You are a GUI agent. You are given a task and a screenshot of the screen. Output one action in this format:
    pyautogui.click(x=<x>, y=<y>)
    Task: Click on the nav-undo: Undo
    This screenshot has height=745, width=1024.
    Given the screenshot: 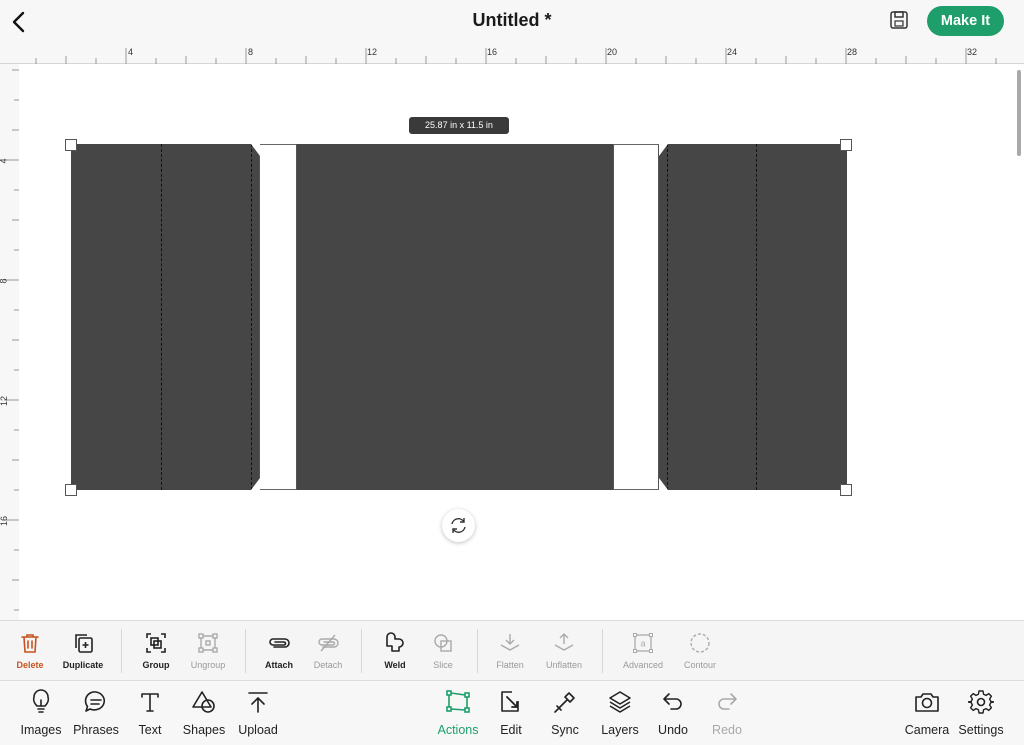 What is the action you would take?
    pyautogui.click(x=673, y=713)
    